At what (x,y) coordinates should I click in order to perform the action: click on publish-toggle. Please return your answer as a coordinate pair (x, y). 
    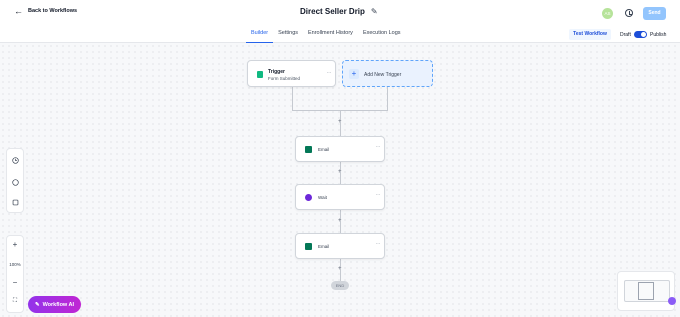
    Looking at the image, I should click on (640, 34).